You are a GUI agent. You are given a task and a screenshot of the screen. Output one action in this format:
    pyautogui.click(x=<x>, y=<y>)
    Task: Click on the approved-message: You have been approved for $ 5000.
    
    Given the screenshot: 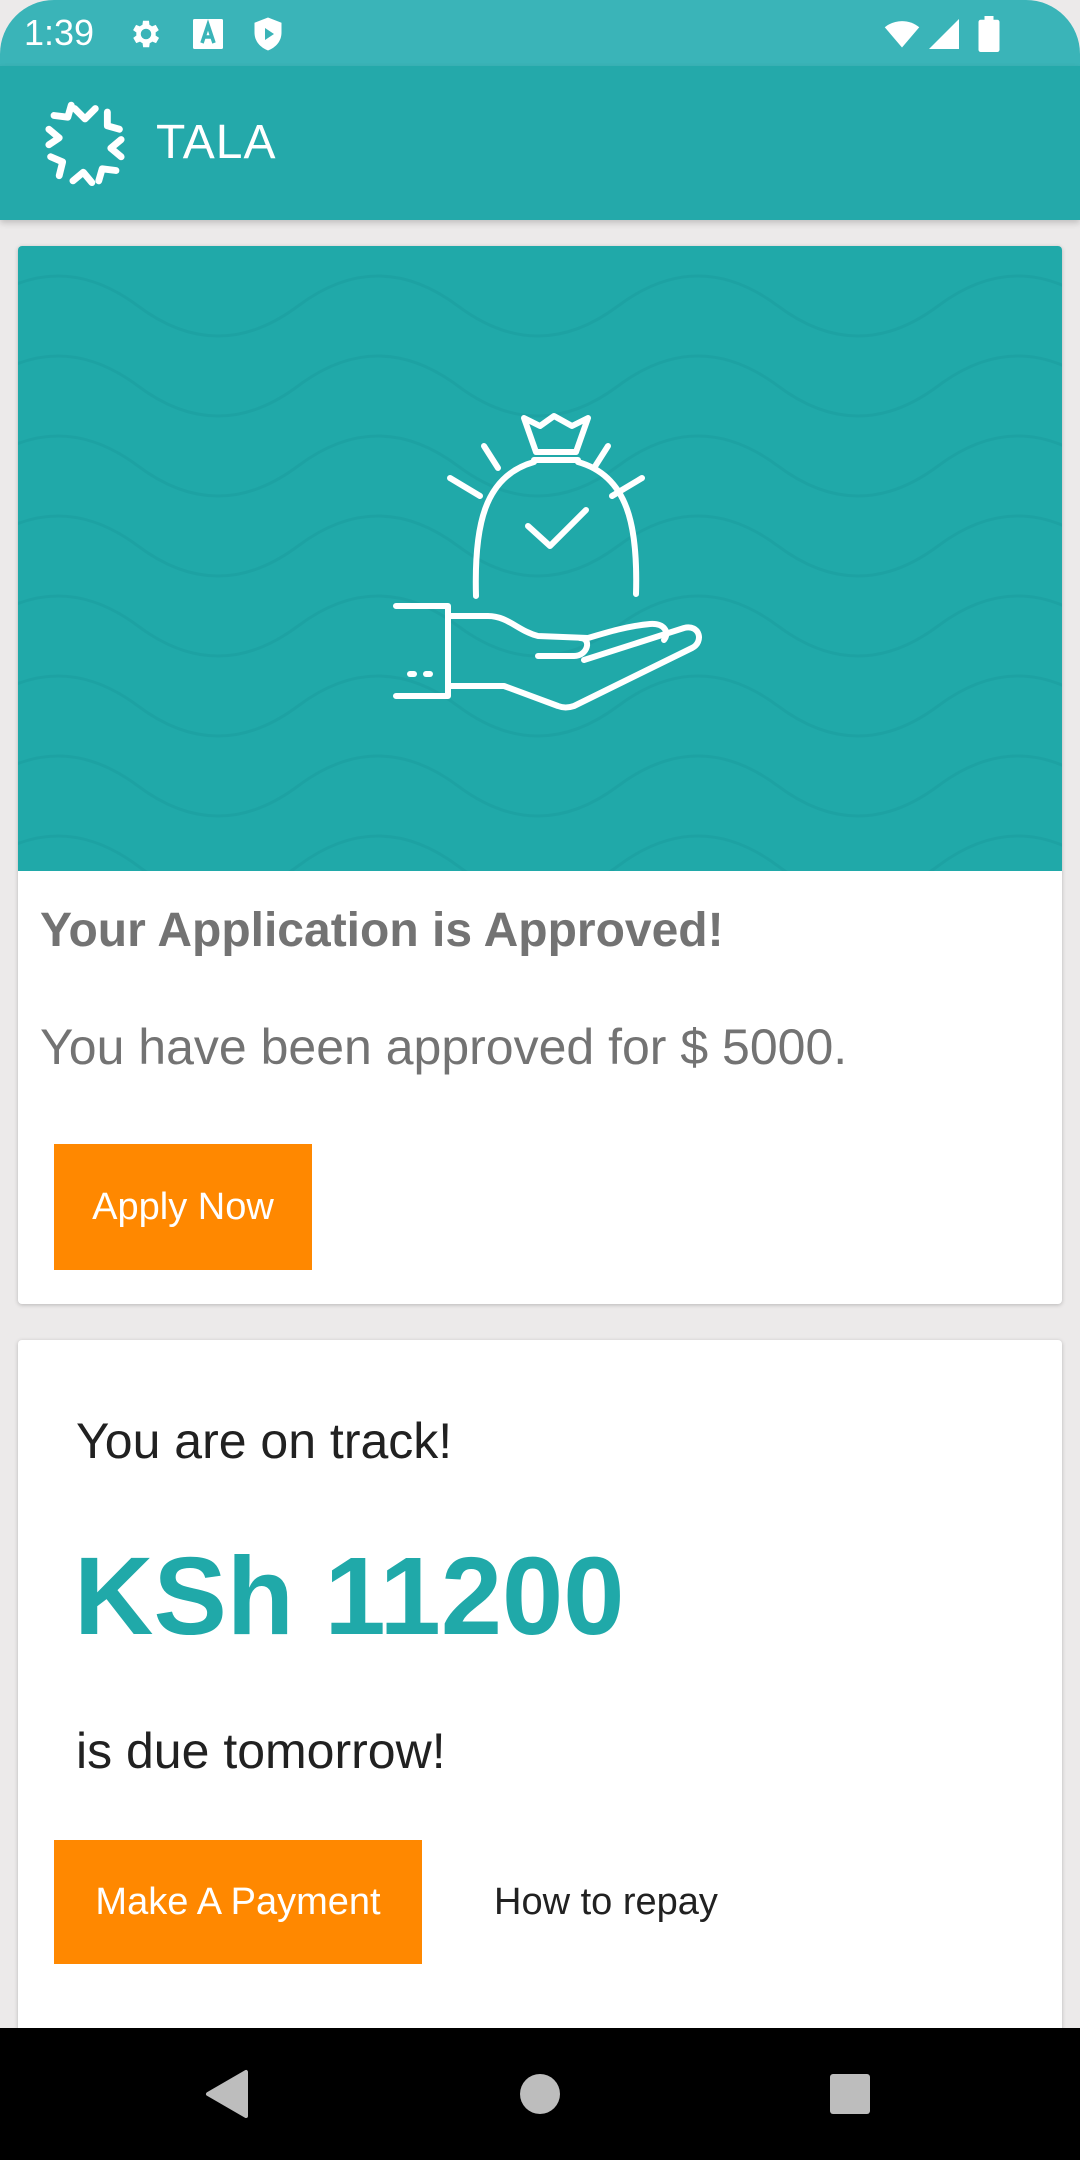 What is the action you would take?
    pyautogui.click(x=444, y=1047)
    